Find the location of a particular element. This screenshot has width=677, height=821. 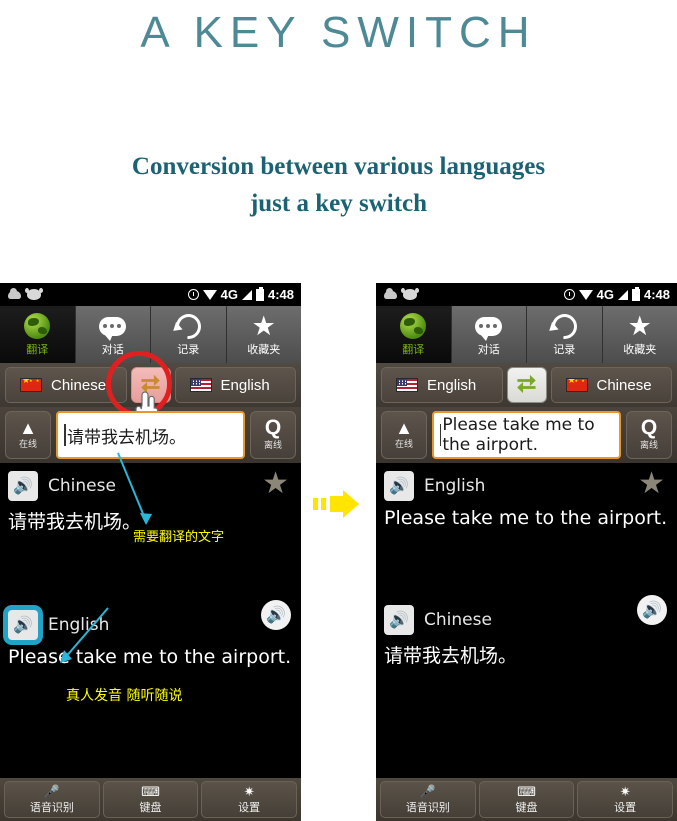

online-mode-label: 在线 is located at coordinates (27, 445).